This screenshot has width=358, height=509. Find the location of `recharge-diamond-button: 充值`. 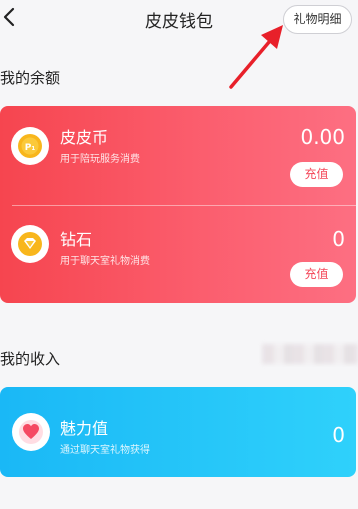

recharge-diamond-button: 充值 is located at coordinates (316, 274).